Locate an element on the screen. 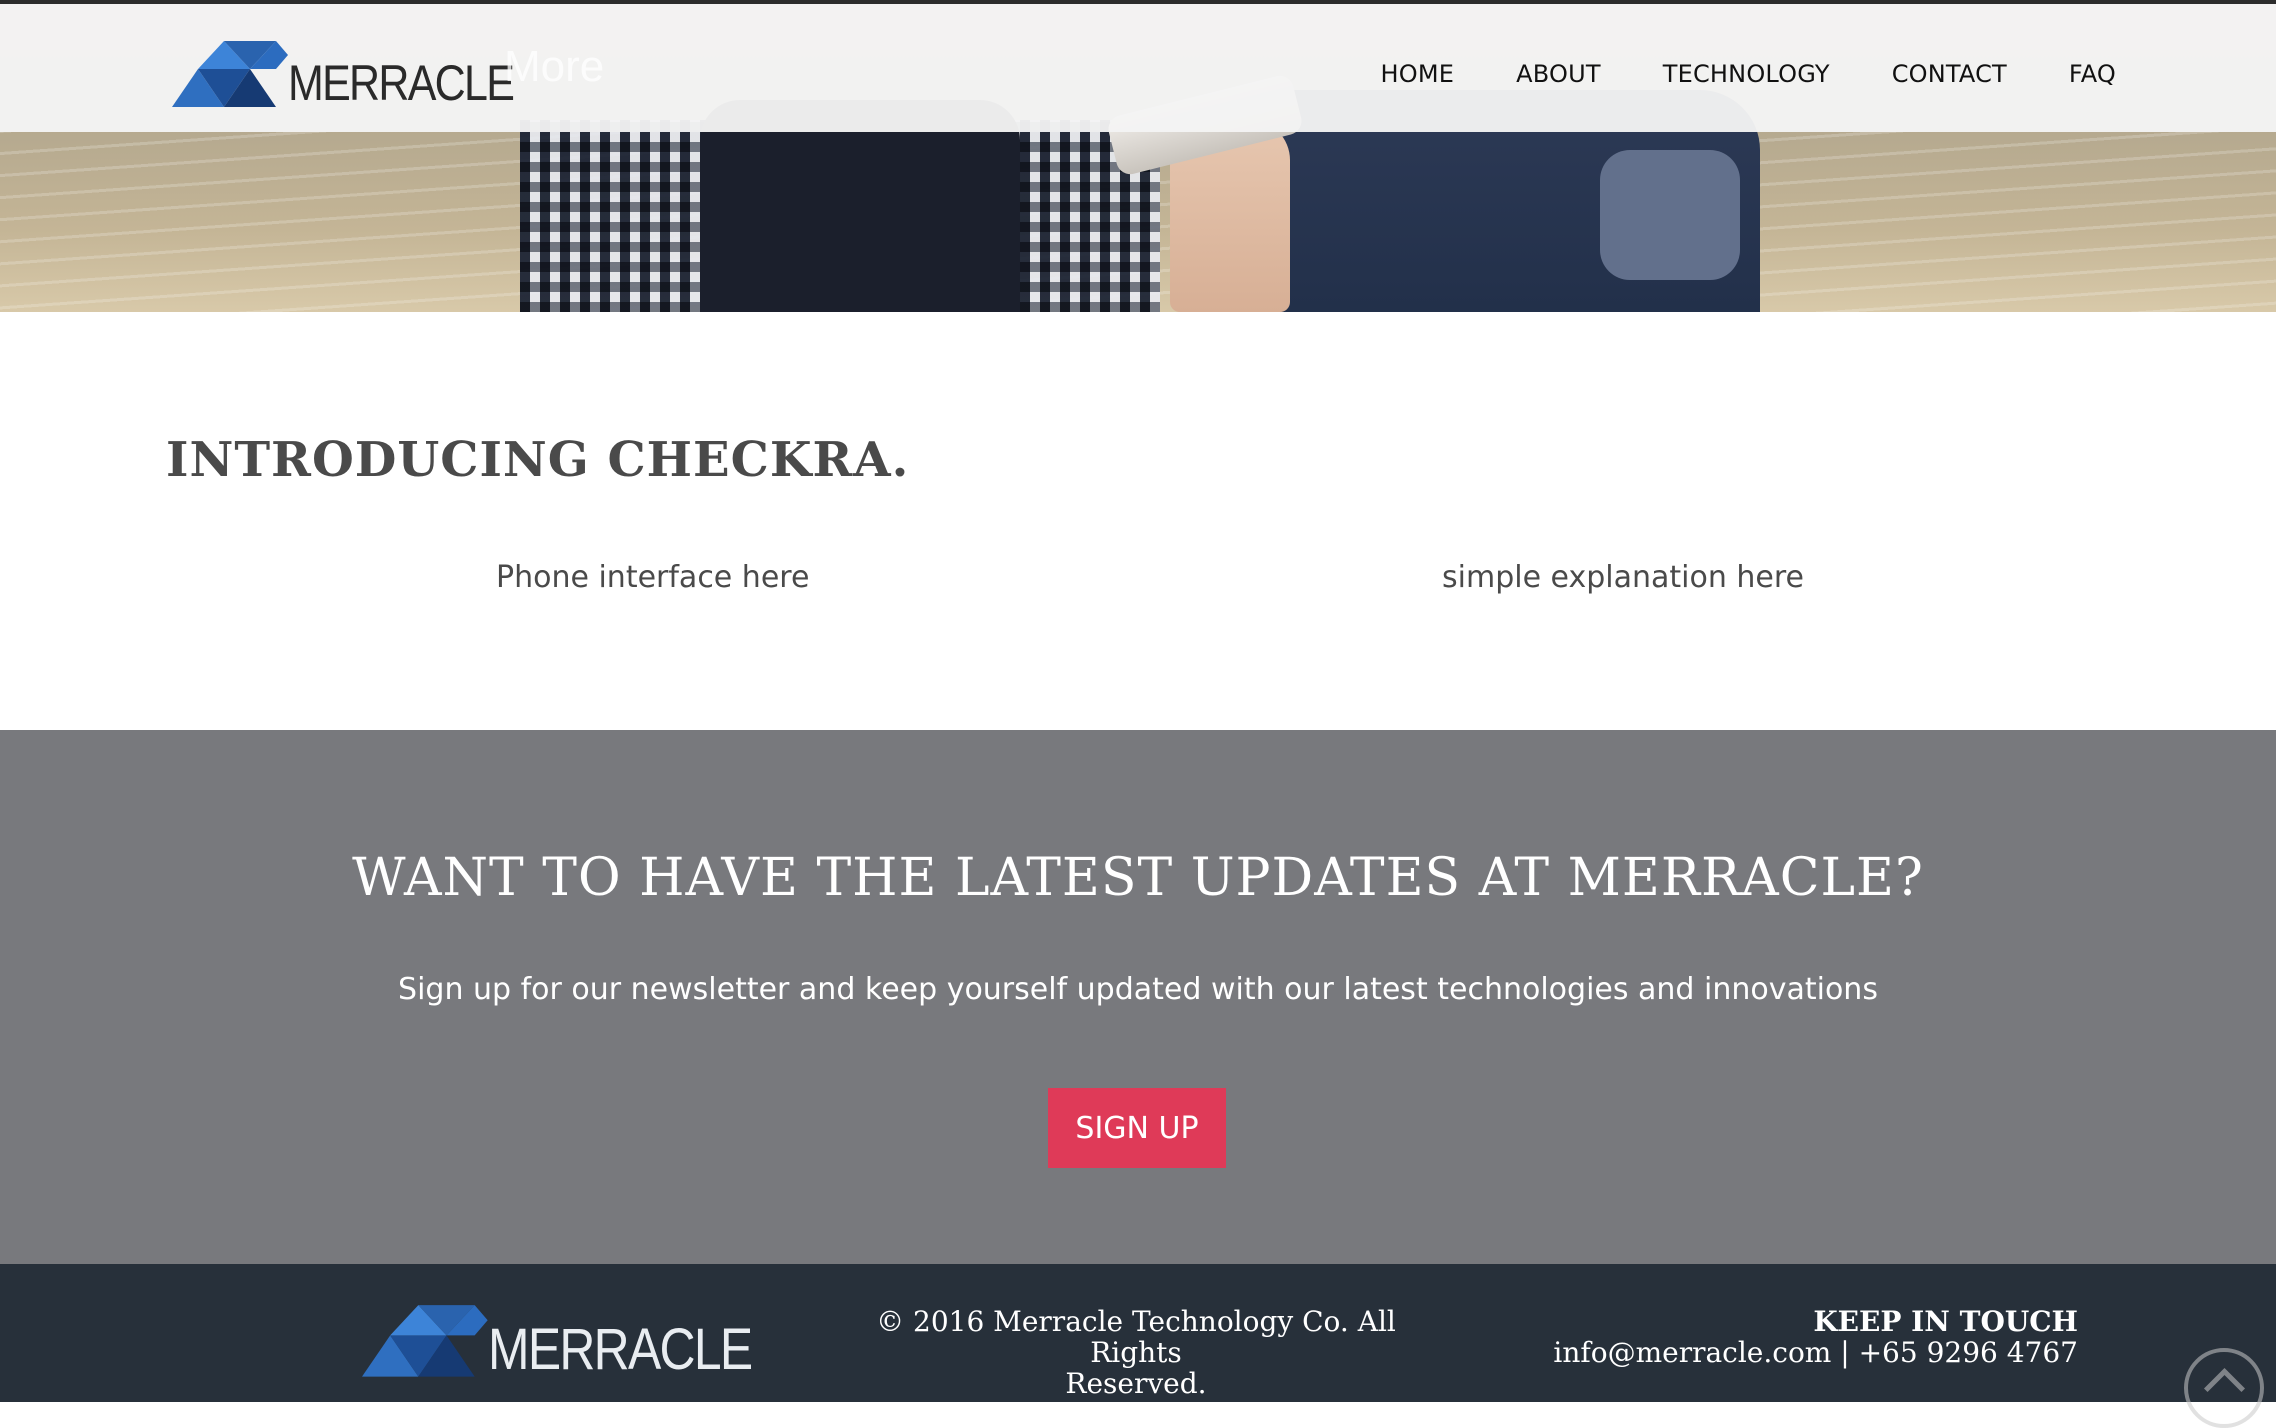  main-nav: HOME ABOUT TECHNOLOGY CONTACT FAQ is located at coordinates (1717, 74).